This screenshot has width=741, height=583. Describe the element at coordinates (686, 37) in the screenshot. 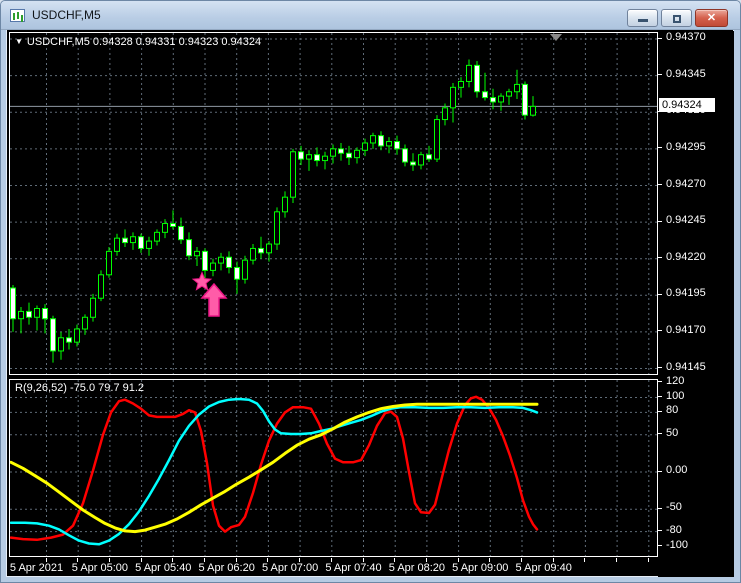

I see `price-axis-label: 0.94370` at that location.